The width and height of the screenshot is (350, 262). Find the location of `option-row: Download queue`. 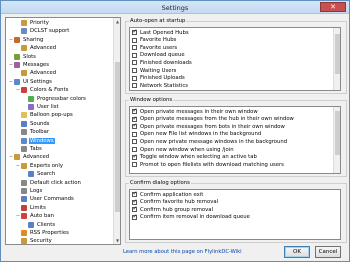

option-row: Download queue is located at coordinates (158, 55).